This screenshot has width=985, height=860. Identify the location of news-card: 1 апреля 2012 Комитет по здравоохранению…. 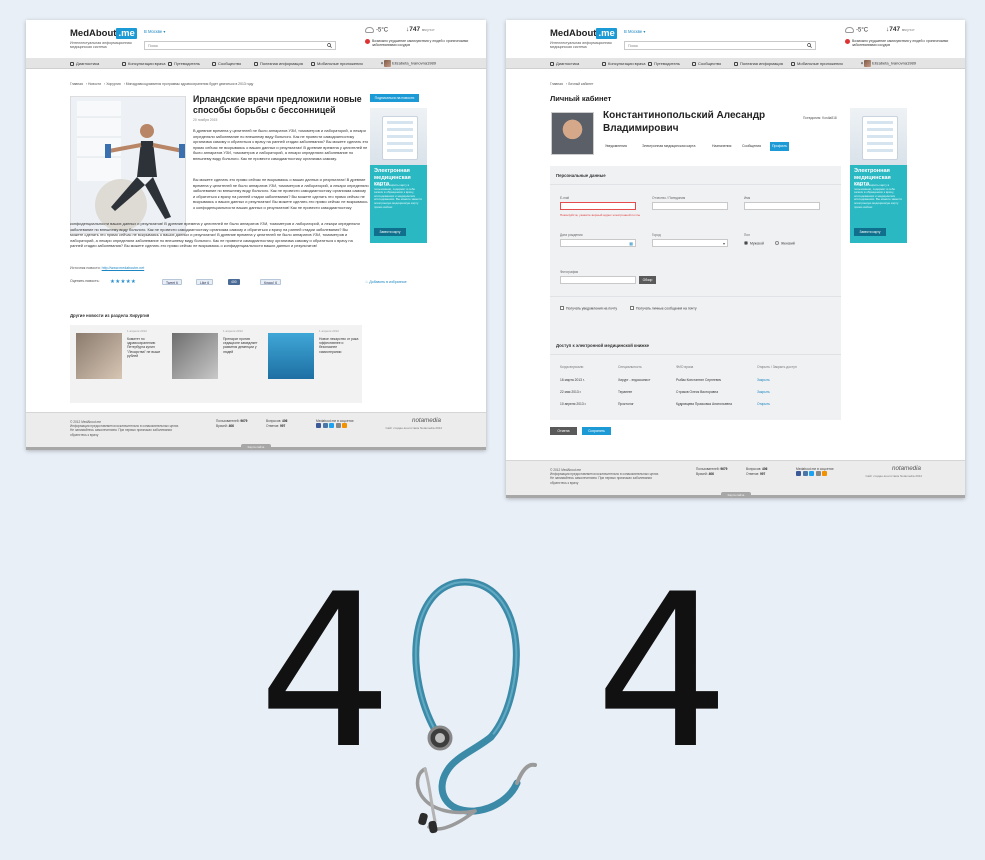
(122, 364).